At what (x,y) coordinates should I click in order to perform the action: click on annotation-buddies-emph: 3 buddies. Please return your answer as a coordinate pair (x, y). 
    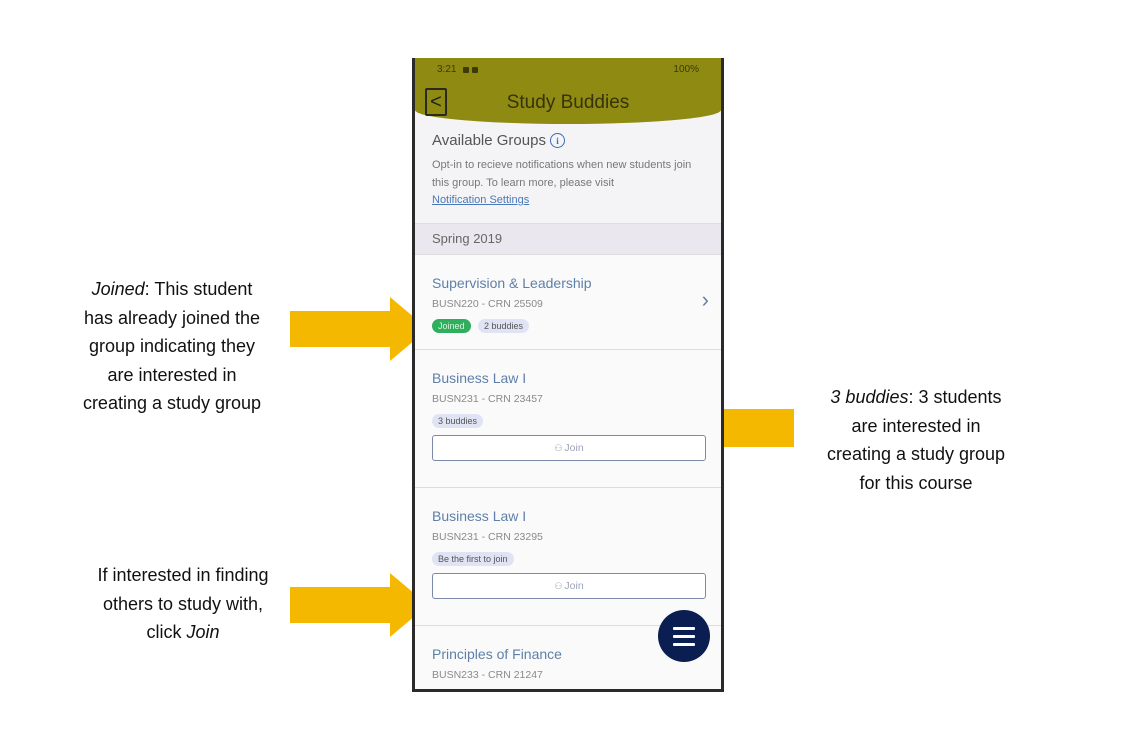
    Looking at the image, I should click on (869, 397).